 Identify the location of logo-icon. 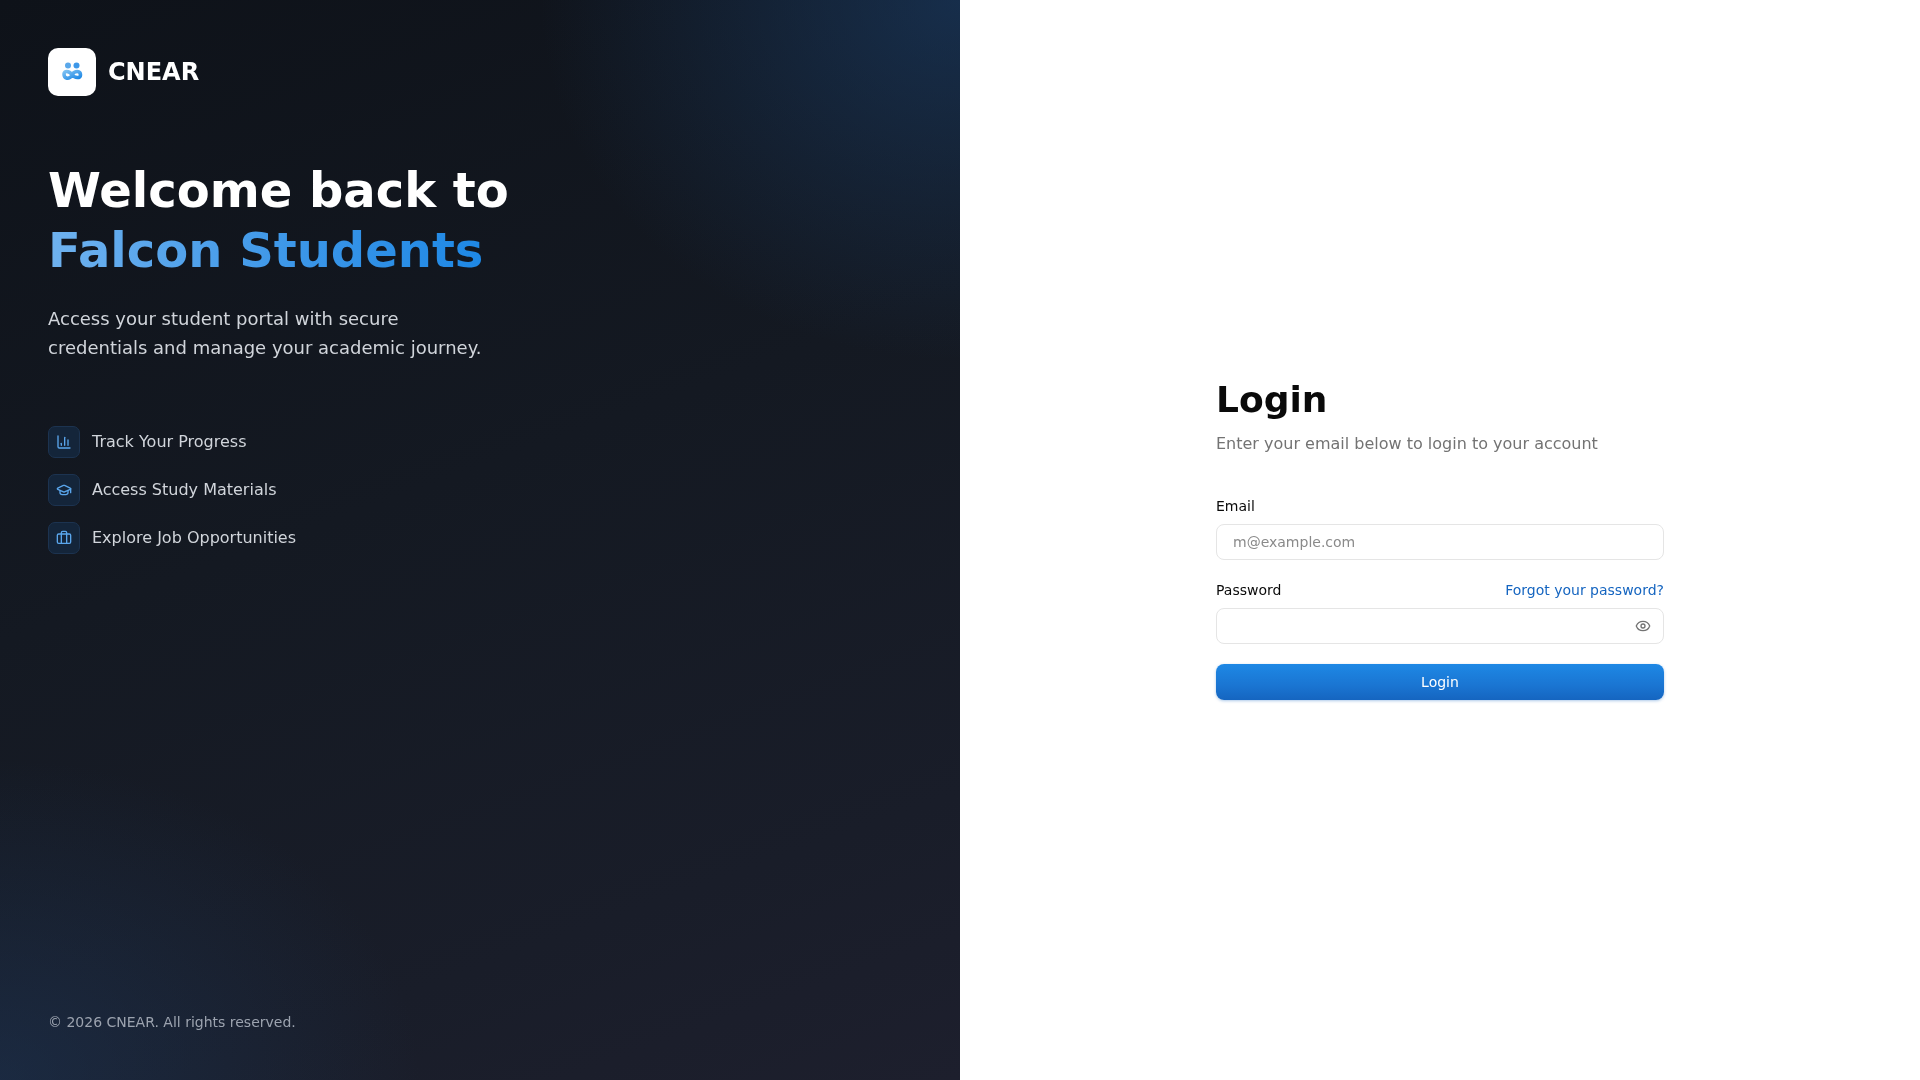
(72, 72).